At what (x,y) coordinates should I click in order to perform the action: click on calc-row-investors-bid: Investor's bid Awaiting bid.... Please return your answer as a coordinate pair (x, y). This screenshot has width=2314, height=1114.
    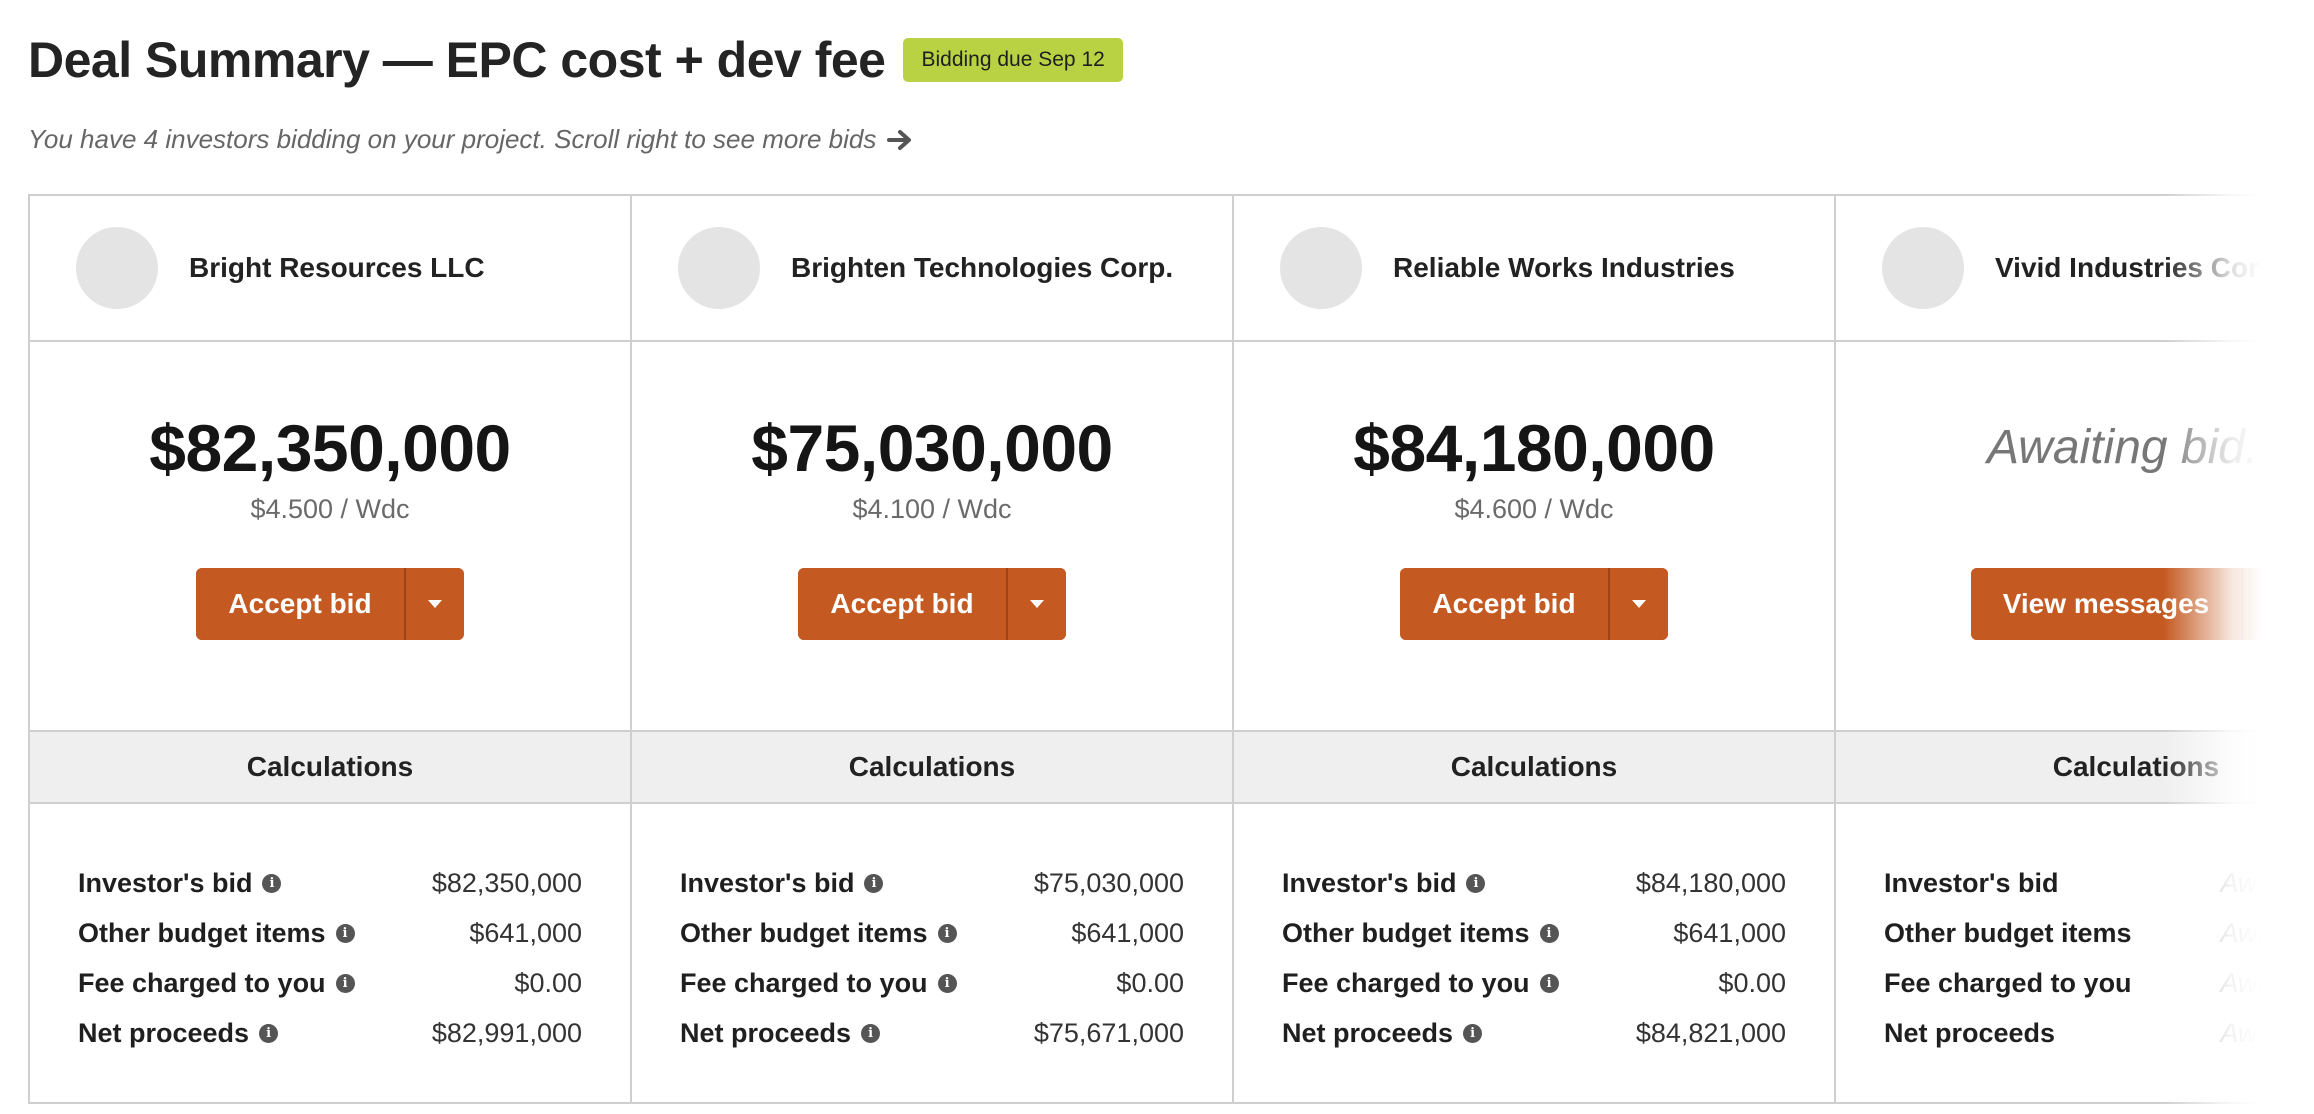
    Looking at the image, I should click on (2086, 883).